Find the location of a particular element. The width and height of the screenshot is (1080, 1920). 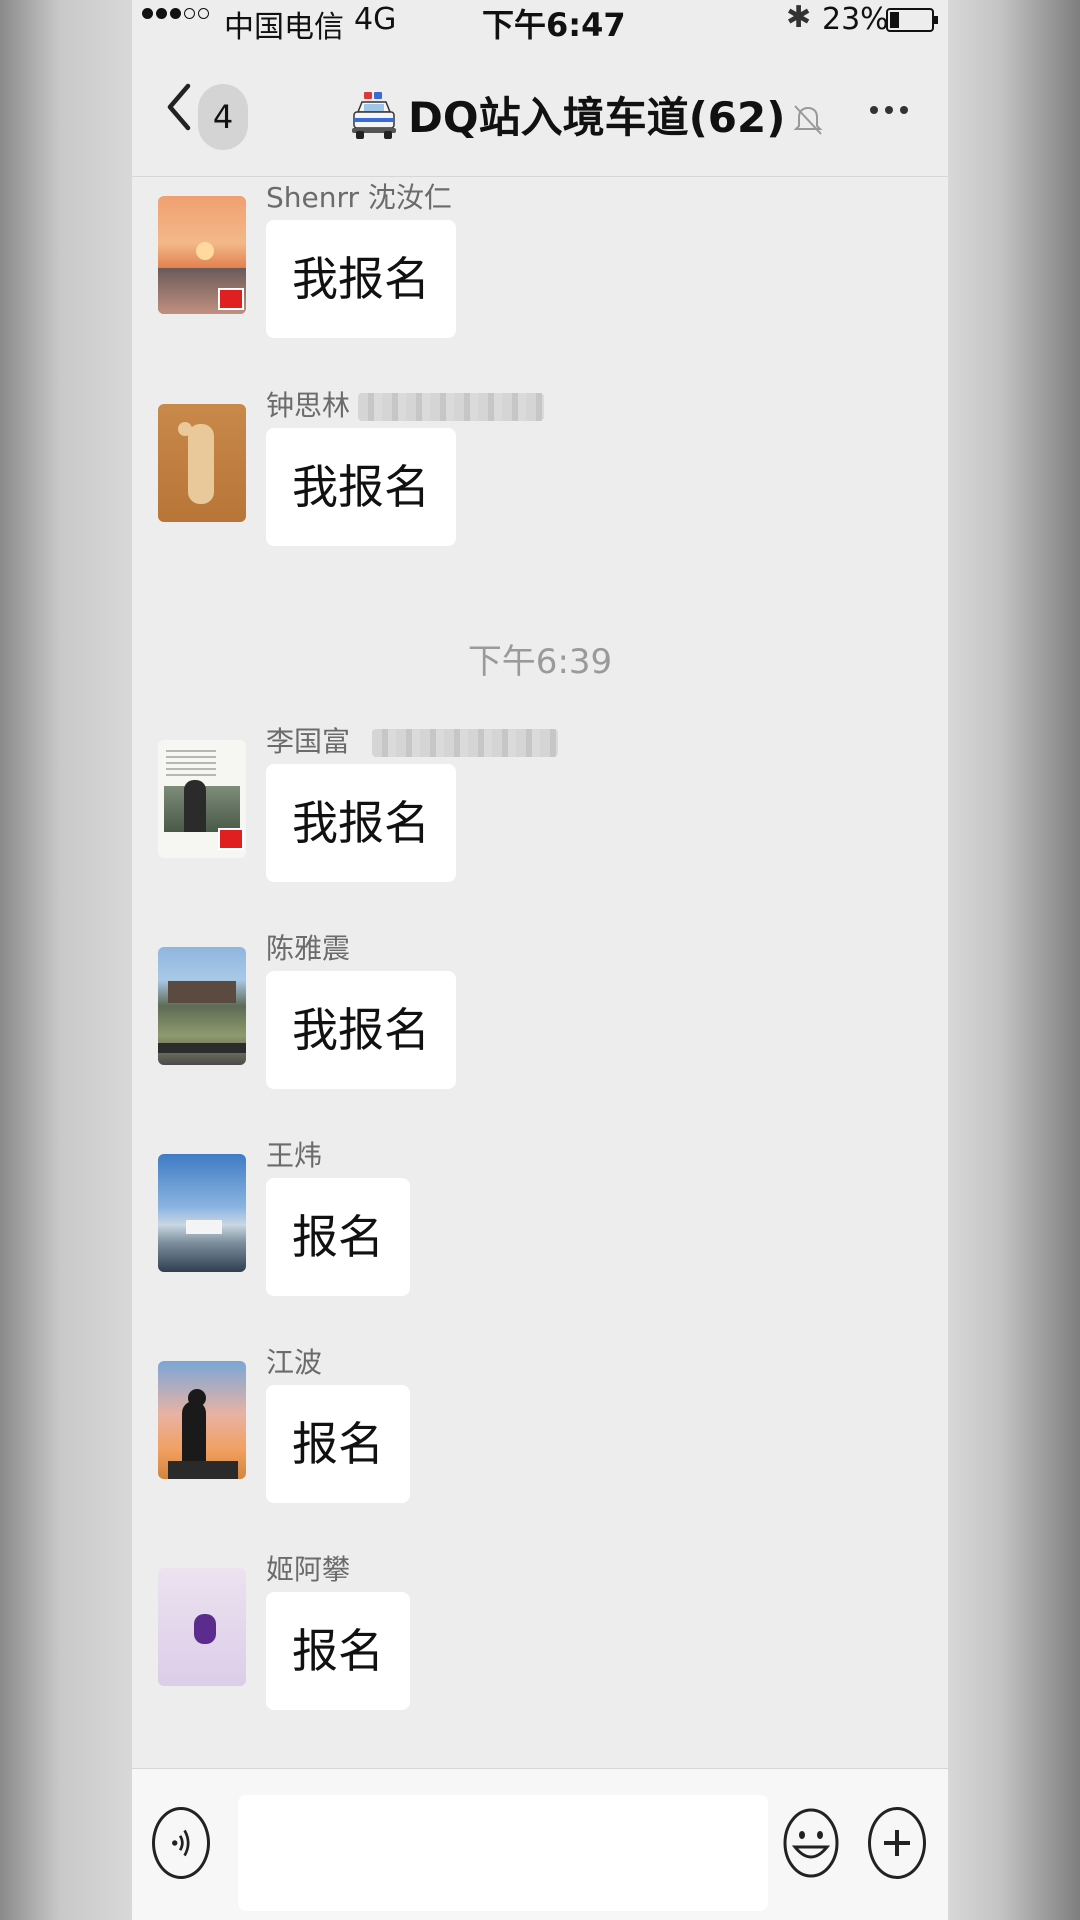

more-icon is located at coordinates (889, 110).